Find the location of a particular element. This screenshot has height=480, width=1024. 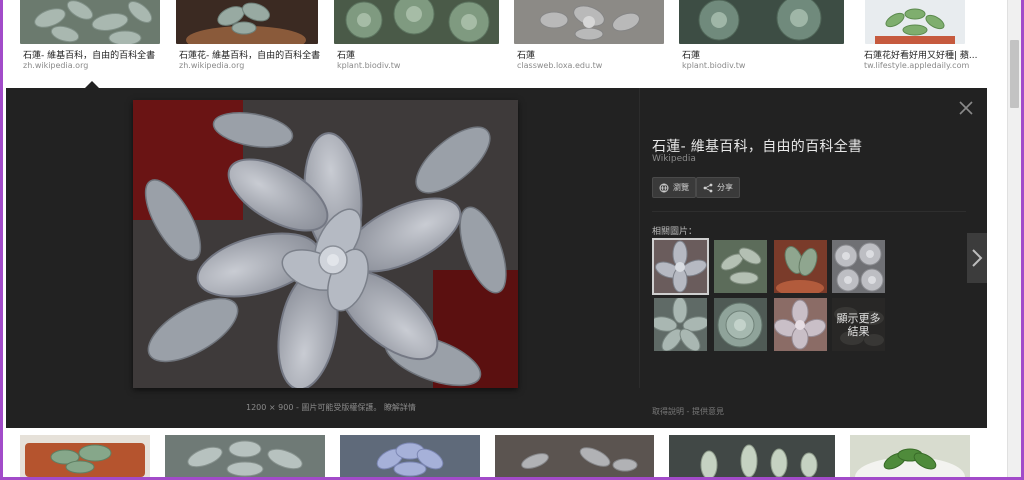

image-title: 石蓮- 維基百科，自由的百科全書 is located at coordinates (757, 146).